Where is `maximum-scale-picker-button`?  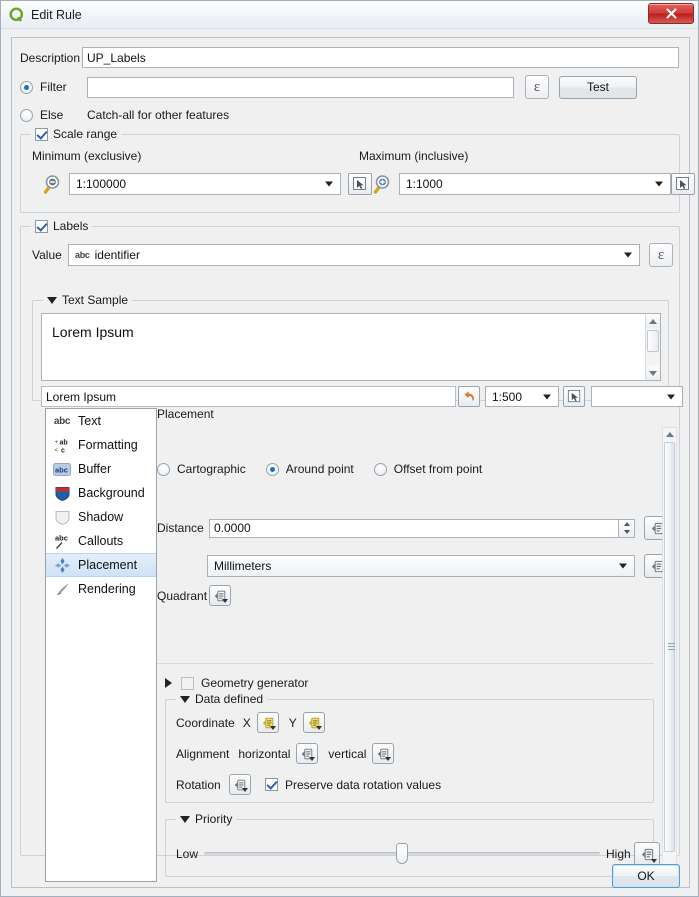 maximum-scale-picker-button is located at coordinates (683, 184).